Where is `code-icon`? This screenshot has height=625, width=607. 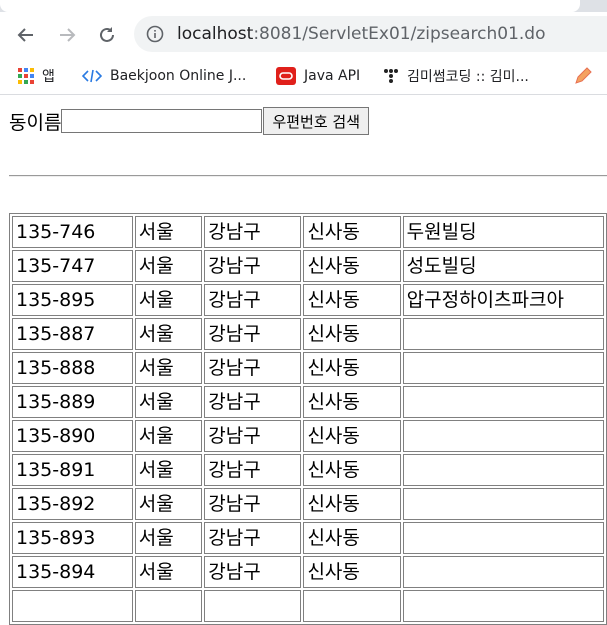
code-icon is located at coordinates (92, 76).